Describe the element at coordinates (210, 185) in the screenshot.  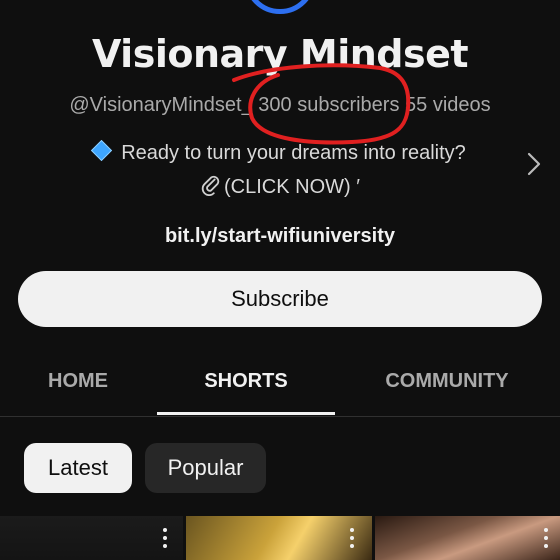
I see `paperclip-icon` at that location.